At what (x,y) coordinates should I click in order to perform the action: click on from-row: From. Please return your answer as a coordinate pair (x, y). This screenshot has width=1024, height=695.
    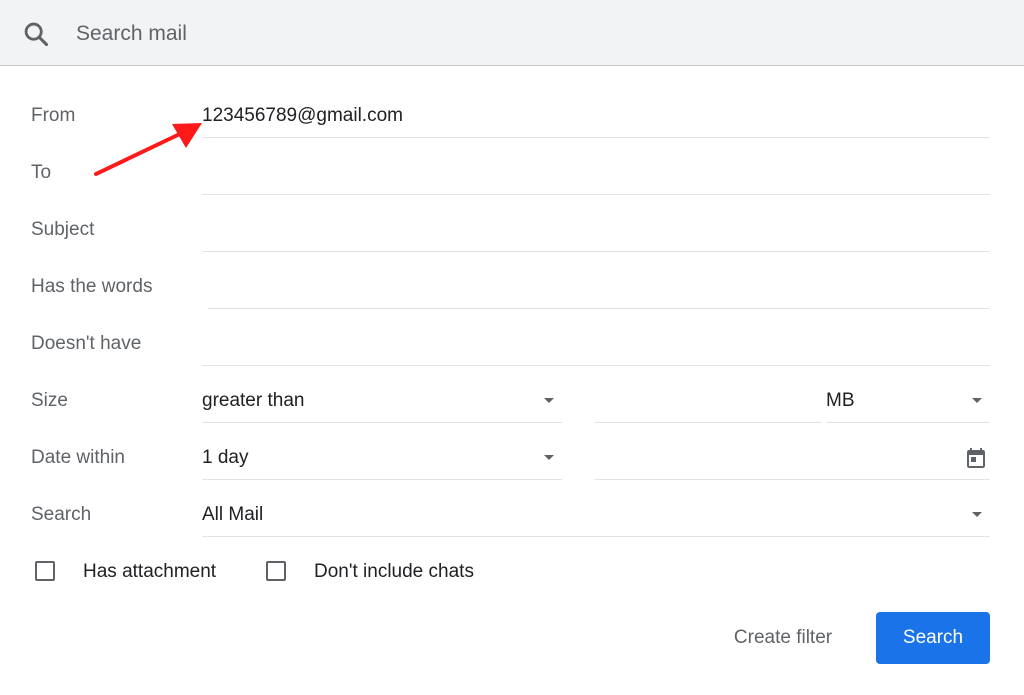
    Looking at the image, I should click on (512, 124).